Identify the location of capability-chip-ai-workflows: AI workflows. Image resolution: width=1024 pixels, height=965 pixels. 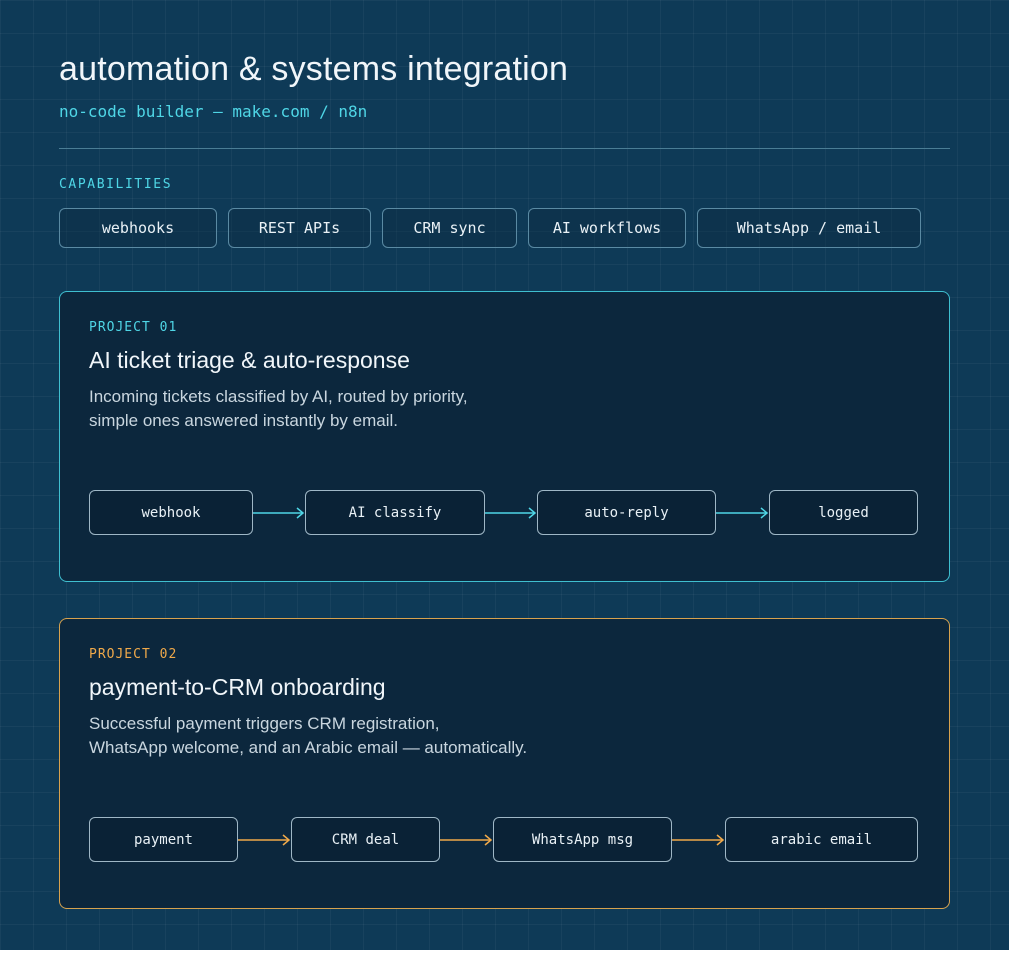
(607, 228).